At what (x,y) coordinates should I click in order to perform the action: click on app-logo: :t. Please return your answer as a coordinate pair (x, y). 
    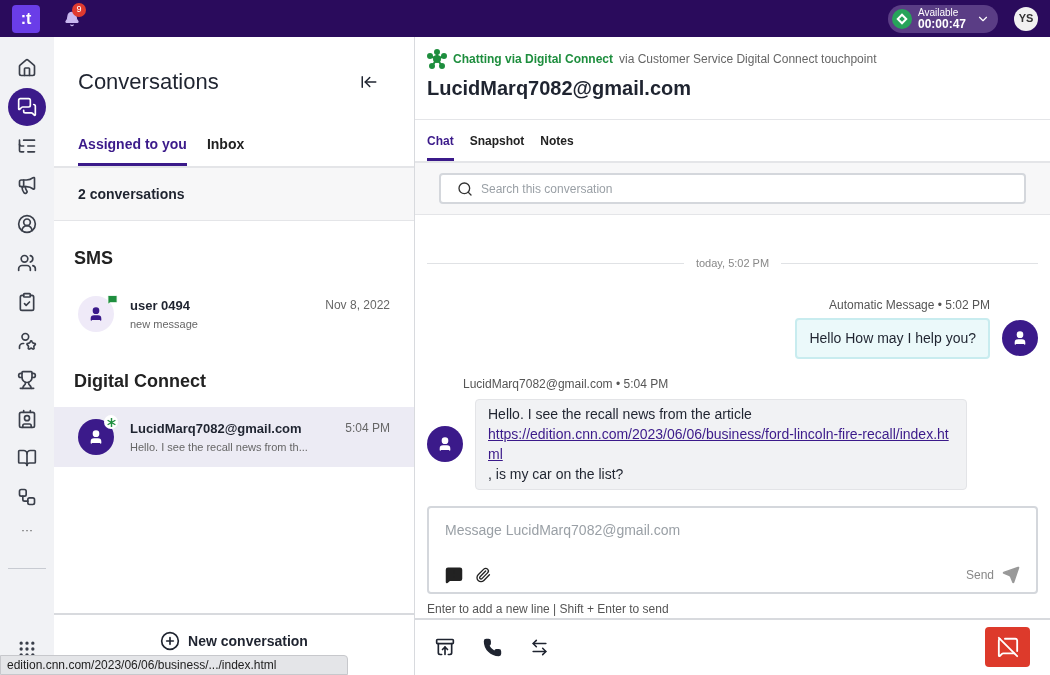
    Looking at the image, I should click on (26, 18).